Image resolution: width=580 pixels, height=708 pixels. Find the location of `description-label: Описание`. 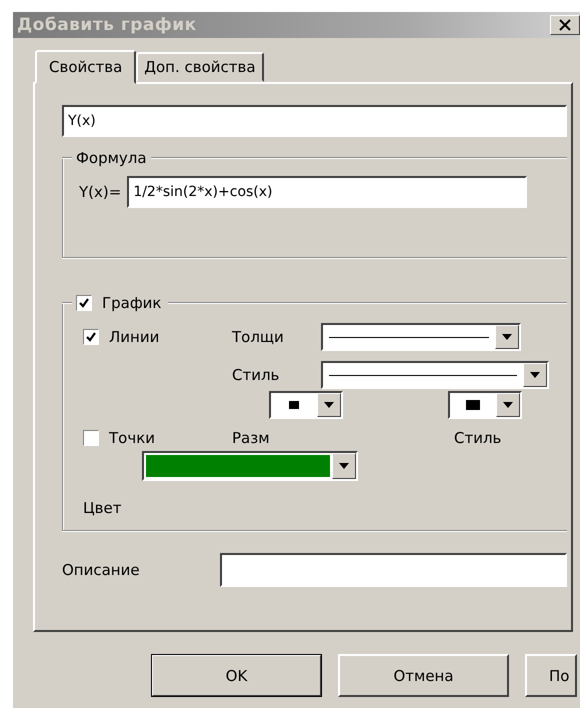

description-label: Описание is located at coordinates (101, 570).